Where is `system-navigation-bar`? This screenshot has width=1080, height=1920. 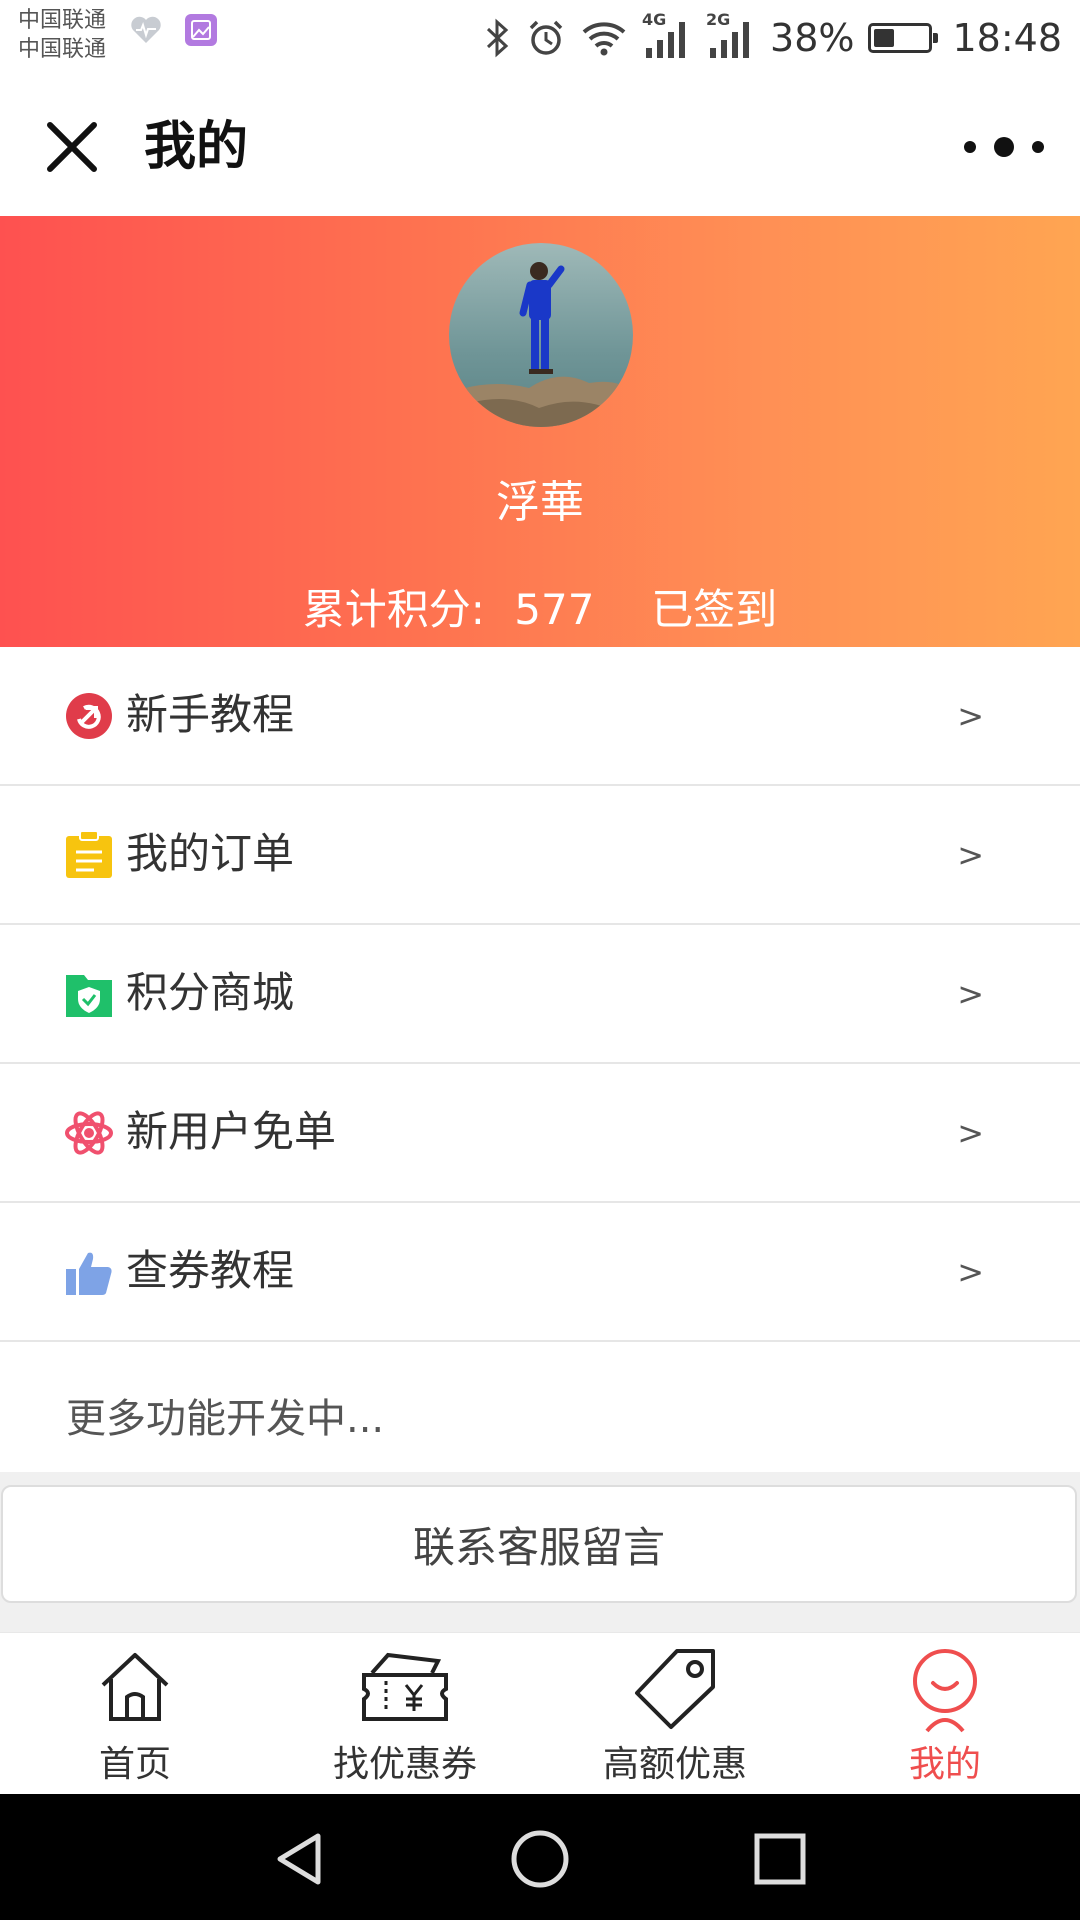 system-navigation-bar is located at coordinates (540, 1857).